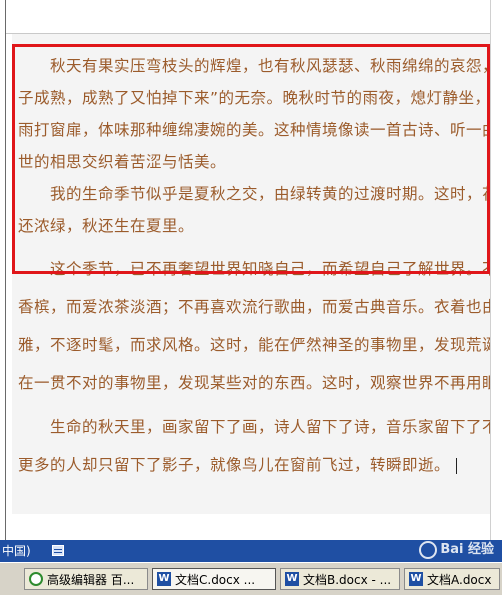 This screenshot has width=502, height=595. I want to click on baidu-watermark: Bai 经验, so click(456, 548).